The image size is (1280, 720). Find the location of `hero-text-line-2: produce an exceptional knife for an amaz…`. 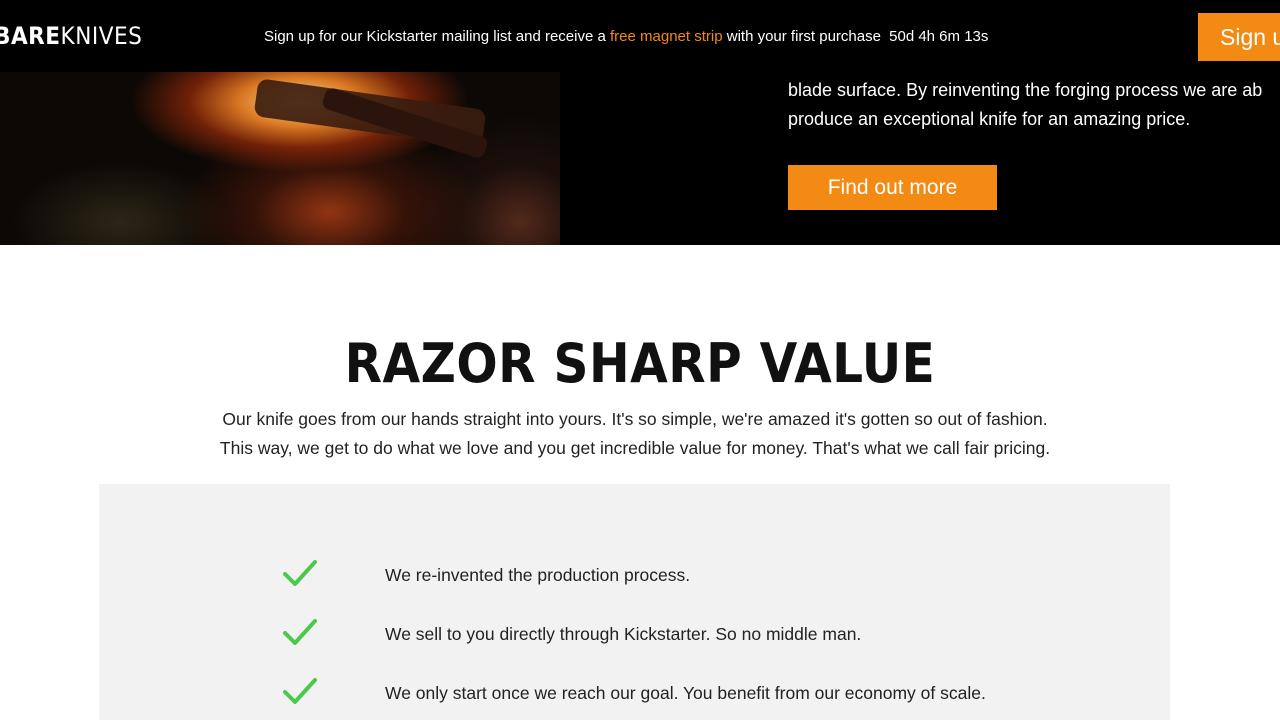

hero-text-line-2: produce an exceptional knife for an amaz… is located at coordinates (989, 119).